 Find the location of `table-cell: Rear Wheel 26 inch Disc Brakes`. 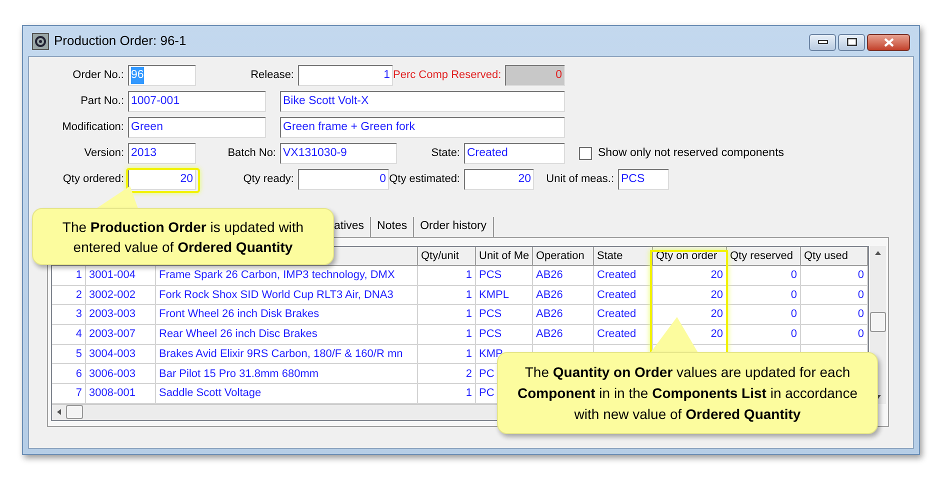

table-cell: Rear Wheel 26 inch Disc Brakes is located at coordinates (287, 335).